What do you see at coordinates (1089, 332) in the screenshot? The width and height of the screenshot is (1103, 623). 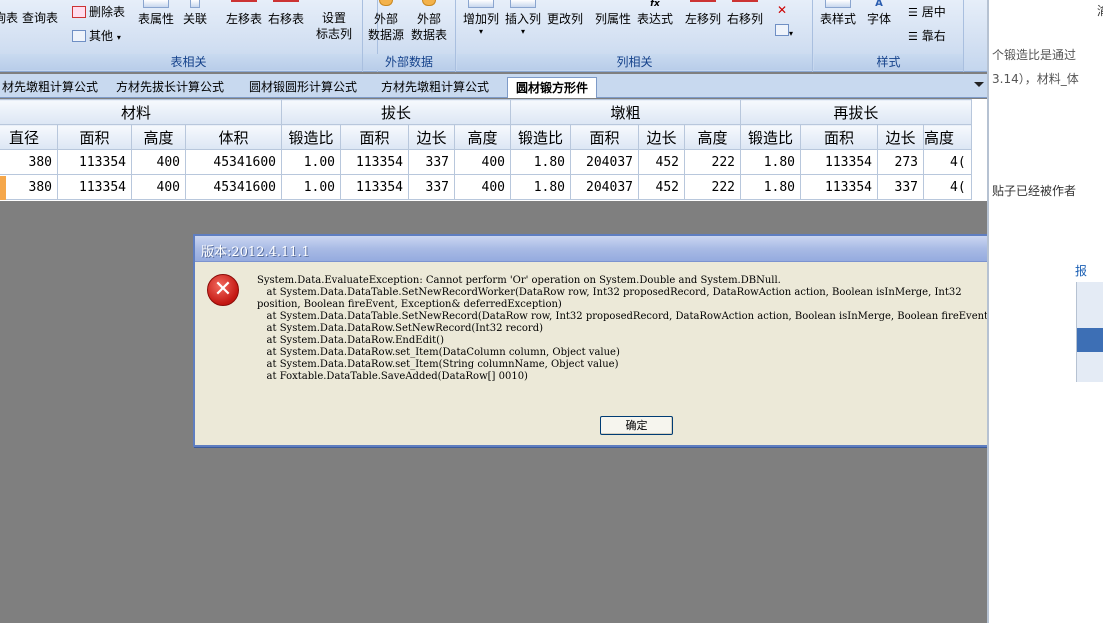 I see `right-side-panel` at bounding box center [1089, 332].